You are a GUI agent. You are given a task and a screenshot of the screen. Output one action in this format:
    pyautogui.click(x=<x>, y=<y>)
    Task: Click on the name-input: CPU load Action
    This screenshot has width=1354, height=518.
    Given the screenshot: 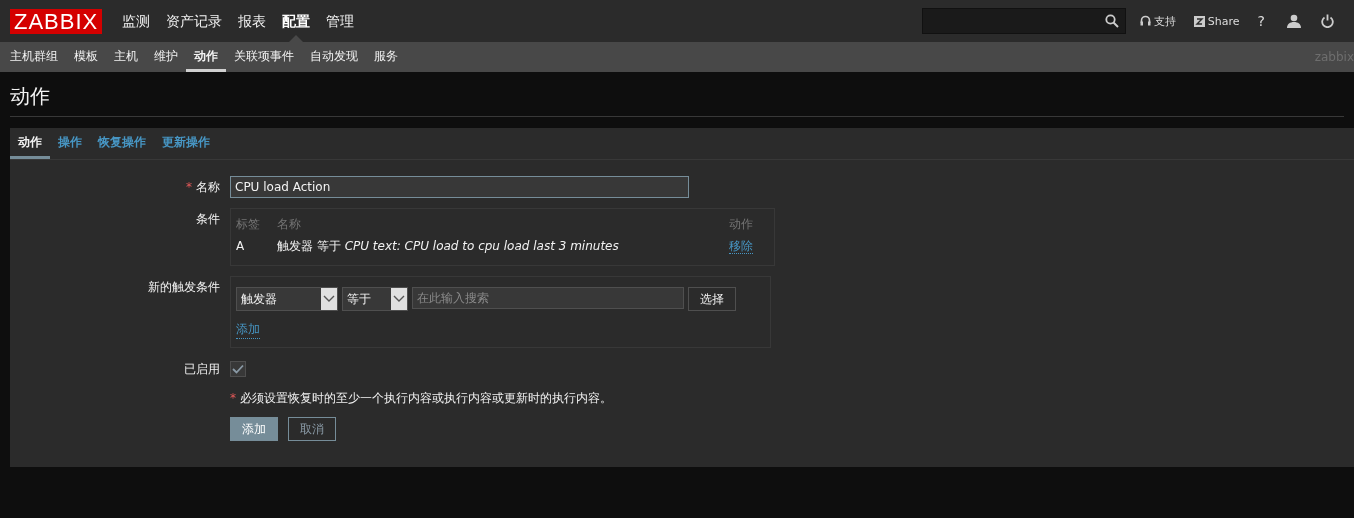 What is the action you would take?
    pyautogui.click(x=459, y=187)
    